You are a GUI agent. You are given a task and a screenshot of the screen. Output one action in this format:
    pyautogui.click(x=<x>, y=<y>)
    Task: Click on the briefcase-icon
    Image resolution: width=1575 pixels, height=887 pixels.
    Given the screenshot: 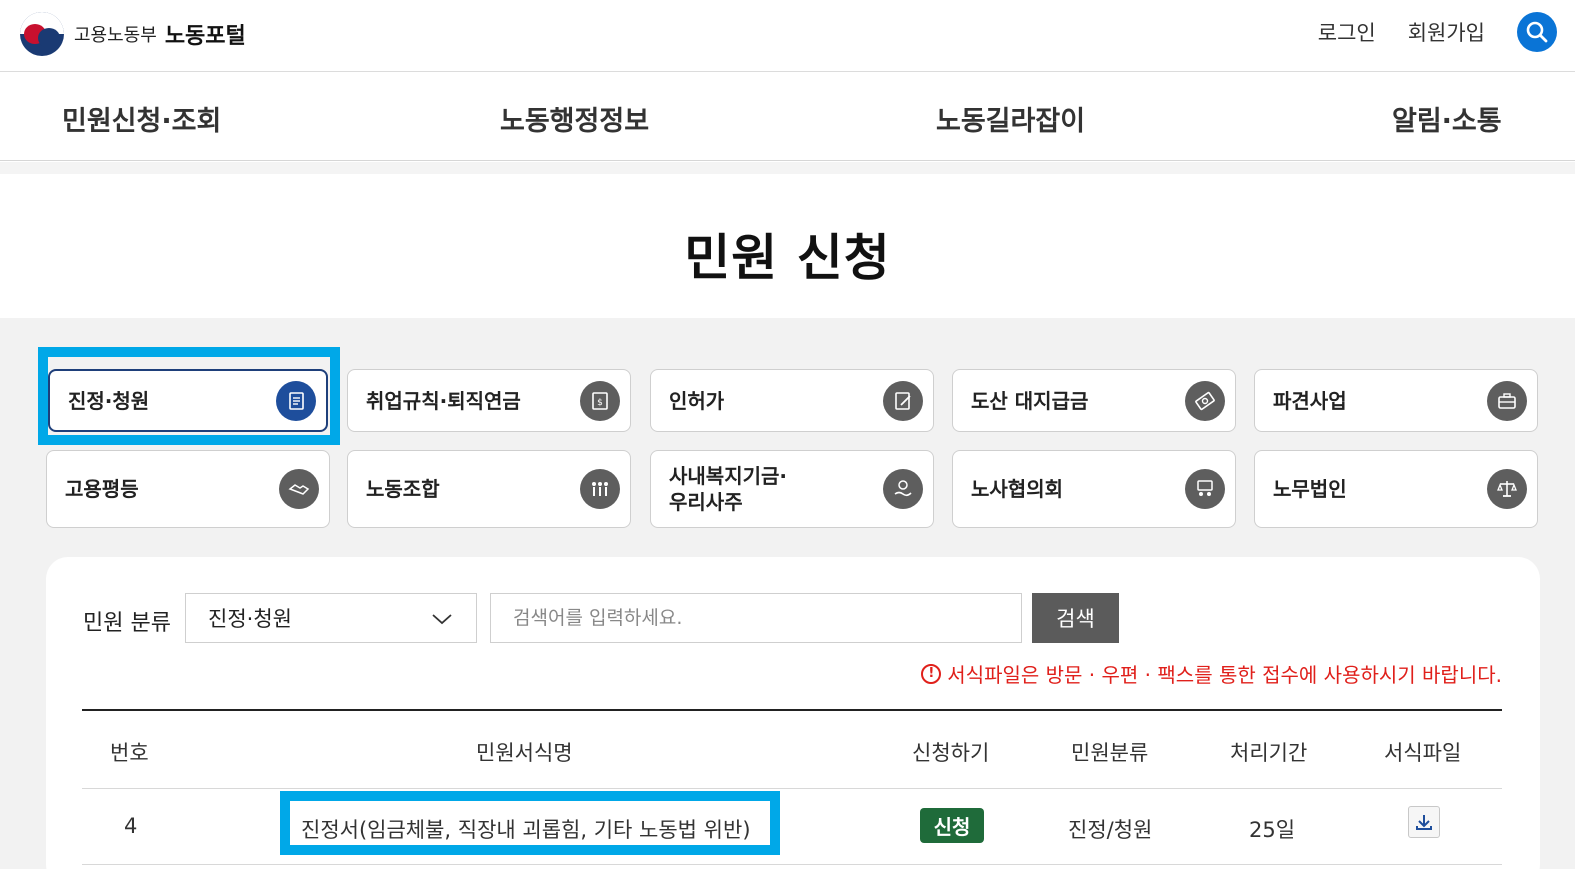 What is the action you would take?
    pyautogui.click(x=1507, y=400)
    